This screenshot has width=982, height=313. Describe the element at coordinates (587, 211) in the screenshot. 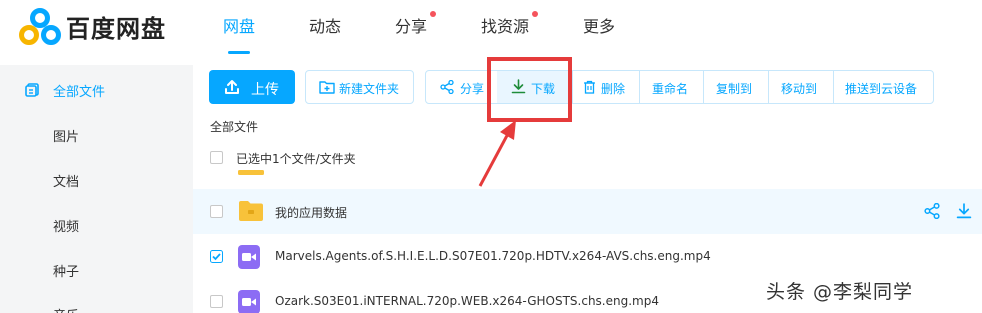

I see `file-row: 我的应用数据` at that location.